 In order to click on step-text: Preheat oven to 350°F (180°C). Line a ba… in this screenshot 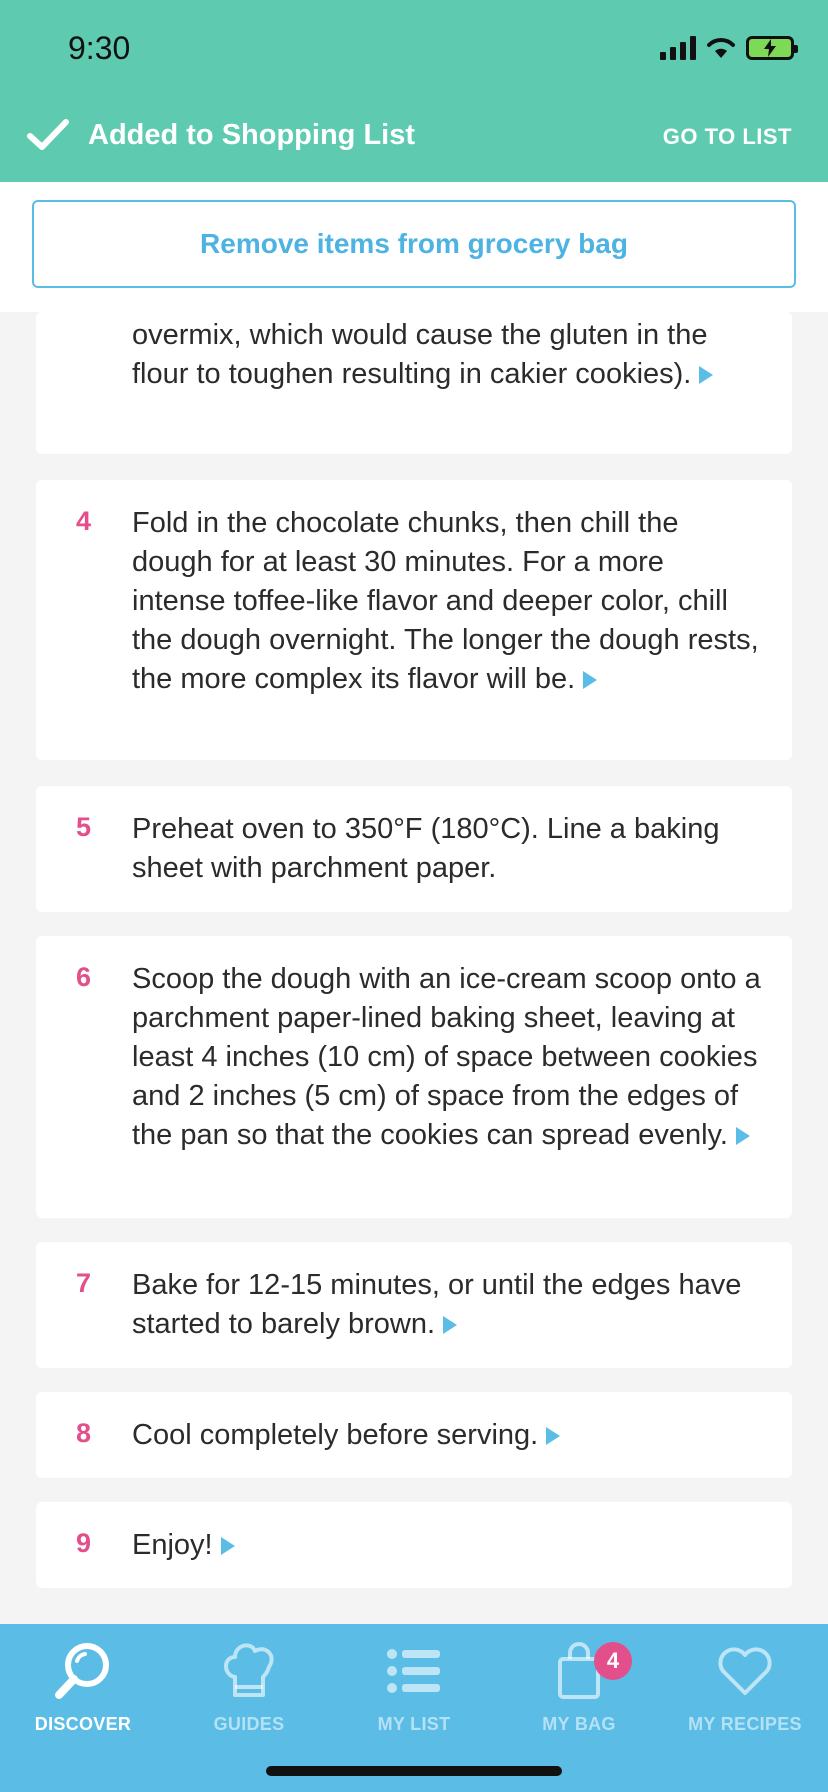, I will do `click(448, 849)`.